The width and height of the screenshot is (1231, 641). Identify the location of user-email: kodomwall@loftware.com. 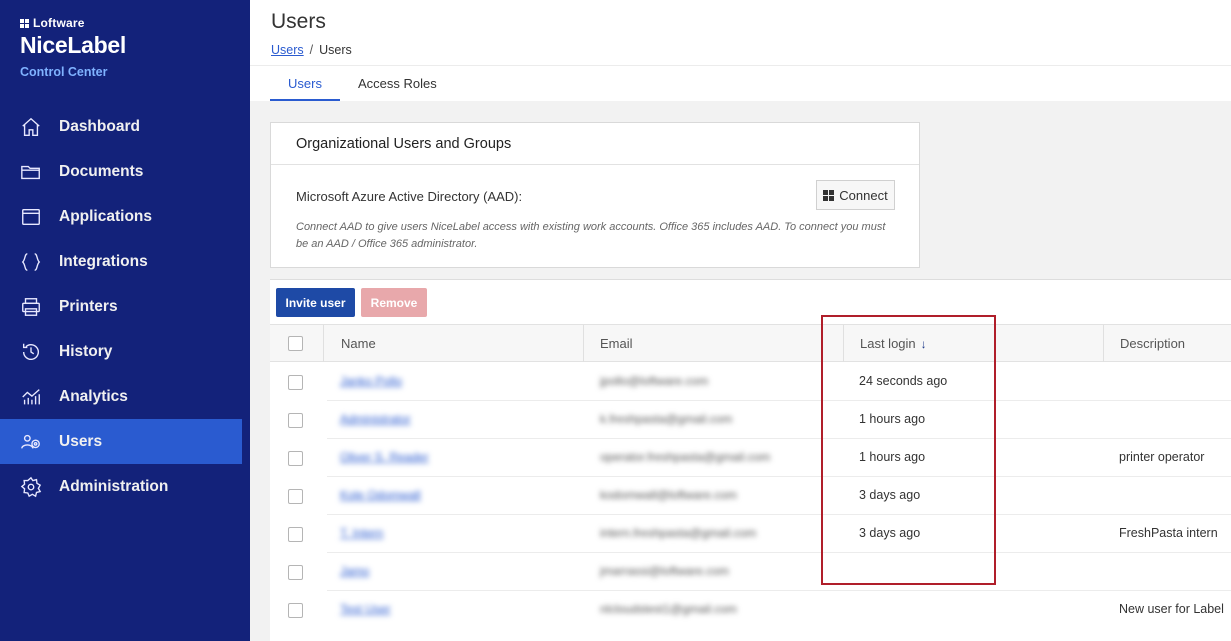
(668, 495).